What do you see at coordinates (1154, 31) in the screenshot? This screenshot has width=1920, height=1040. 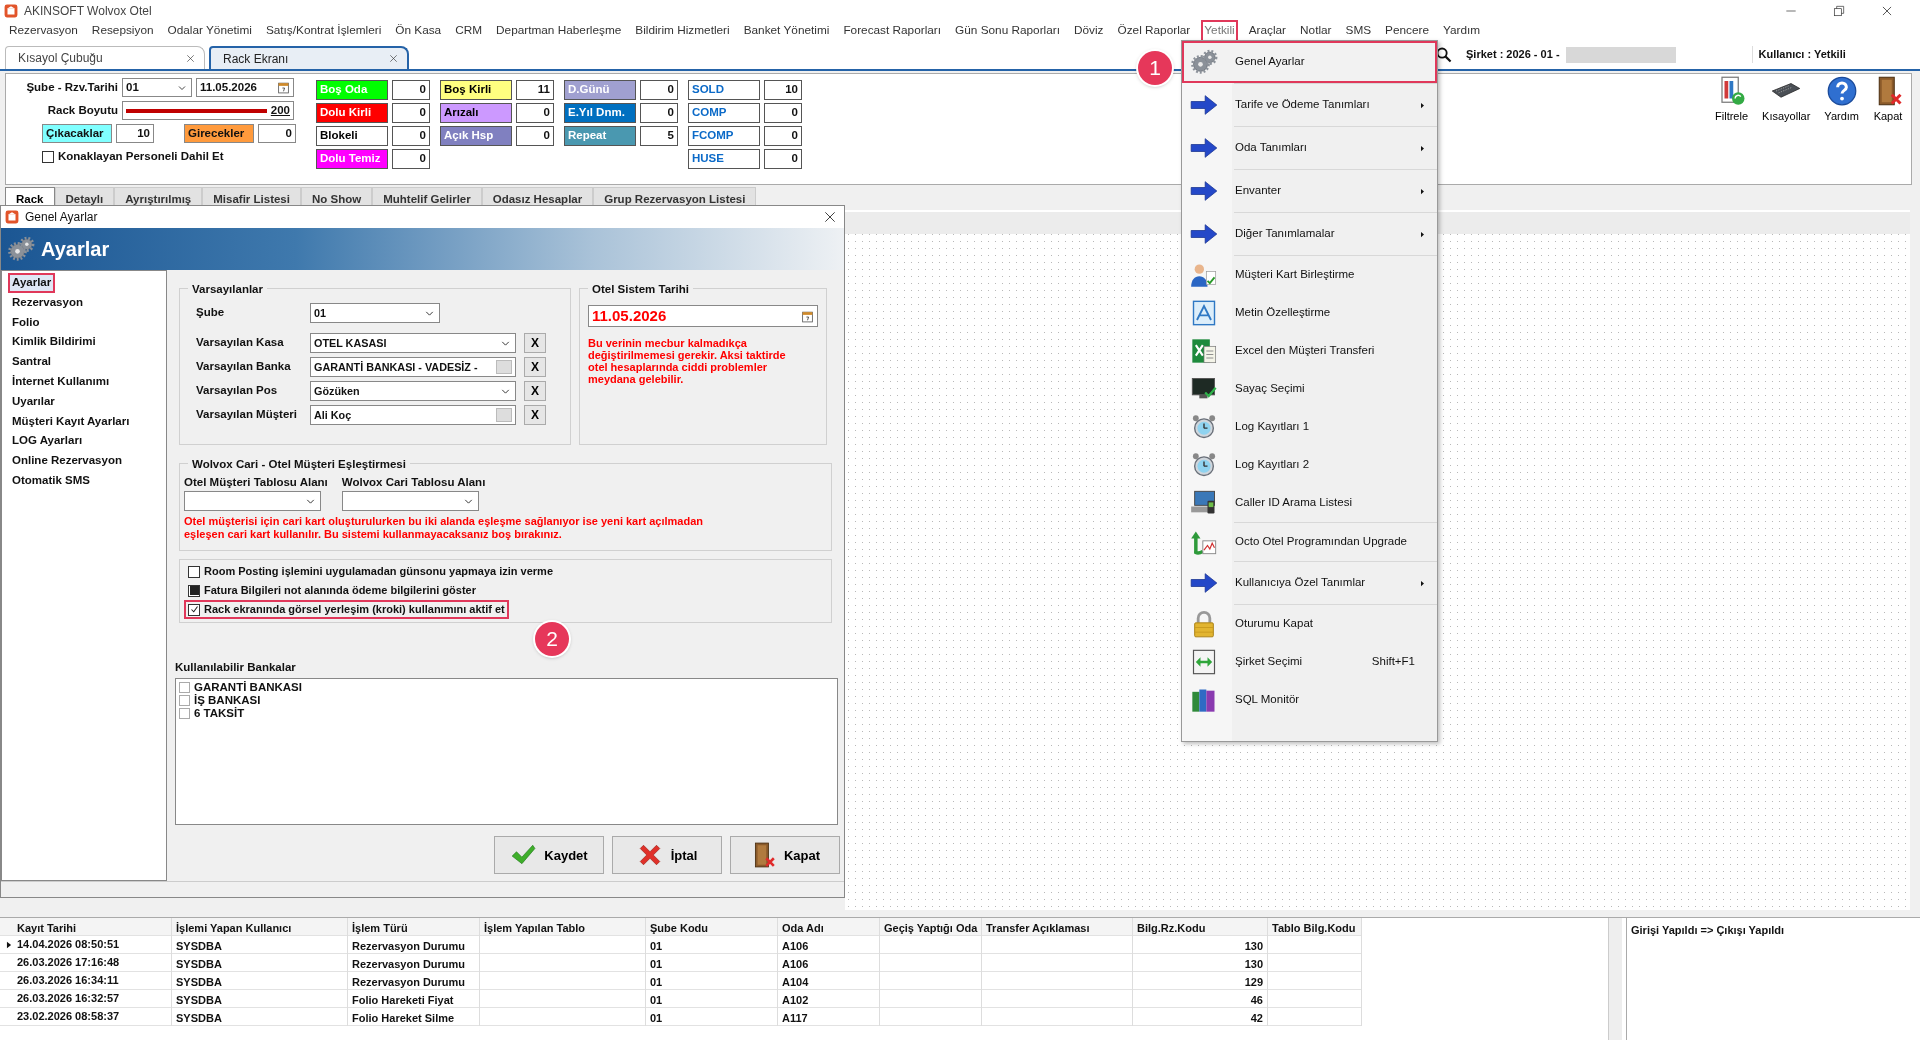 I see `menu-item: Özel Raporlar` at bounding box center [1154, 31].